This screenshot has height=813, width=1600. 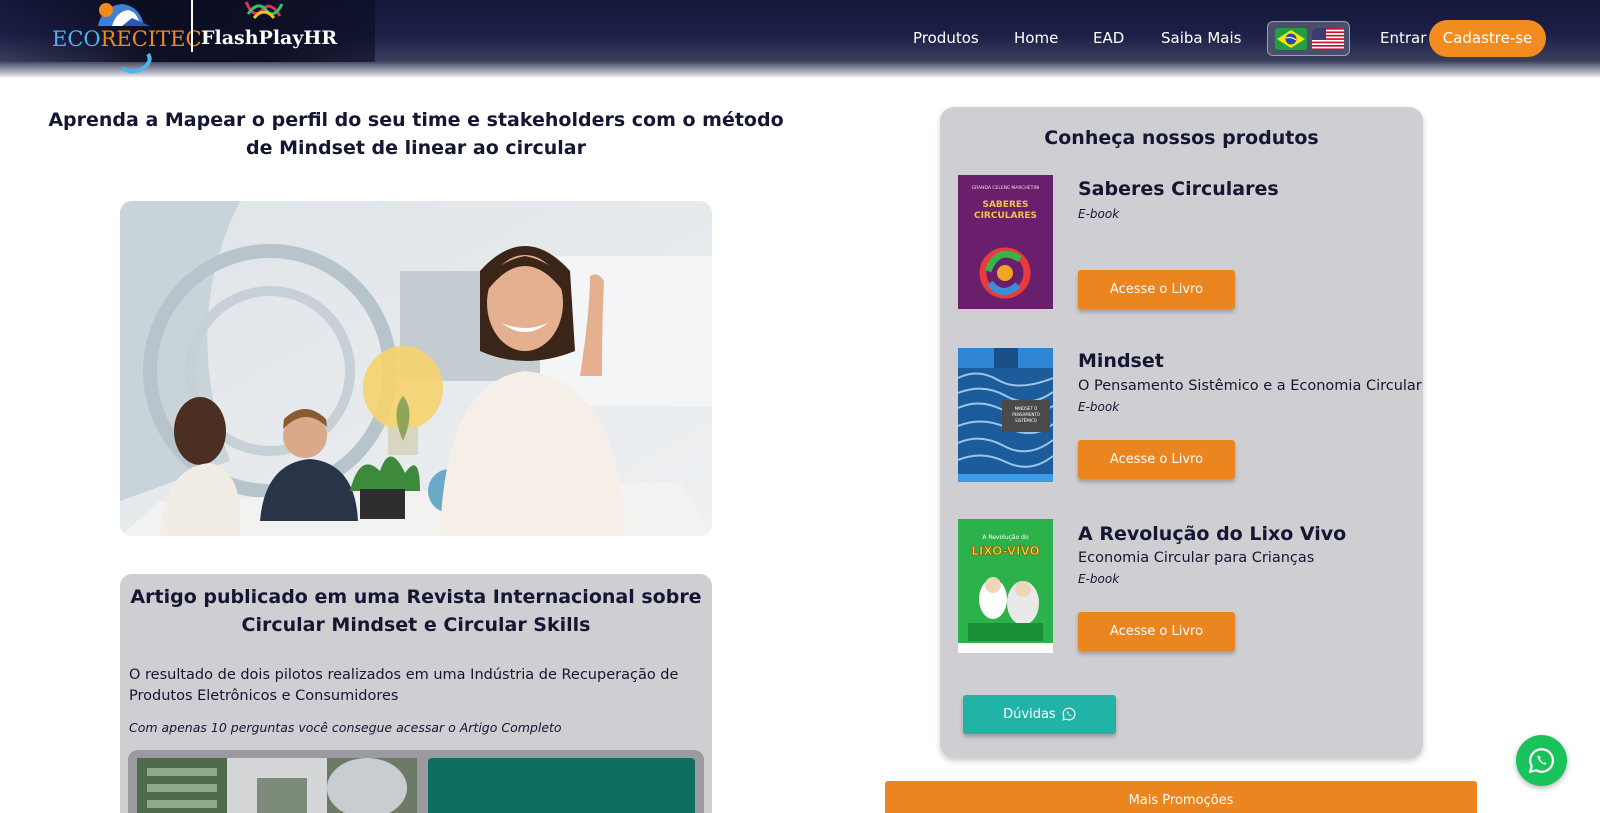 I want to click on cover-lixo-vivo: A Revolução do LIXO-VIVO, so click(x=1005, y=586).